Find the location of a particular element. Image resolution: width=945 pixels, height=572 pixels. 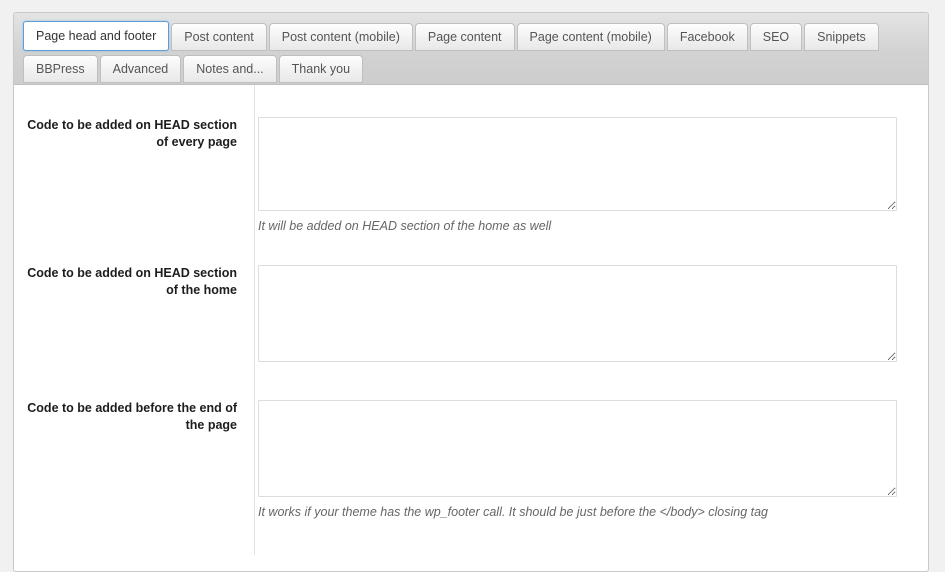

before-end-of-page-textarea is located at coordinates (577, 449).